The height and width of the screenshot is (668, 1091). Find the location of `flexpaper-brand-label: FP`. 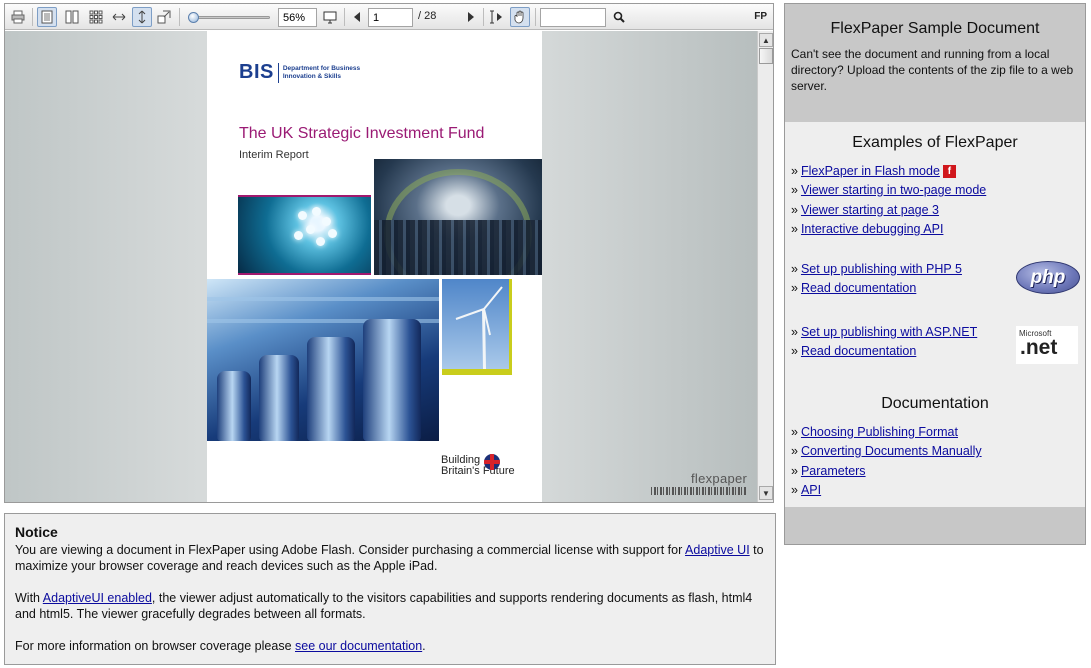

flexpaper-brand-label: FP is located at coordinates (760, 16).